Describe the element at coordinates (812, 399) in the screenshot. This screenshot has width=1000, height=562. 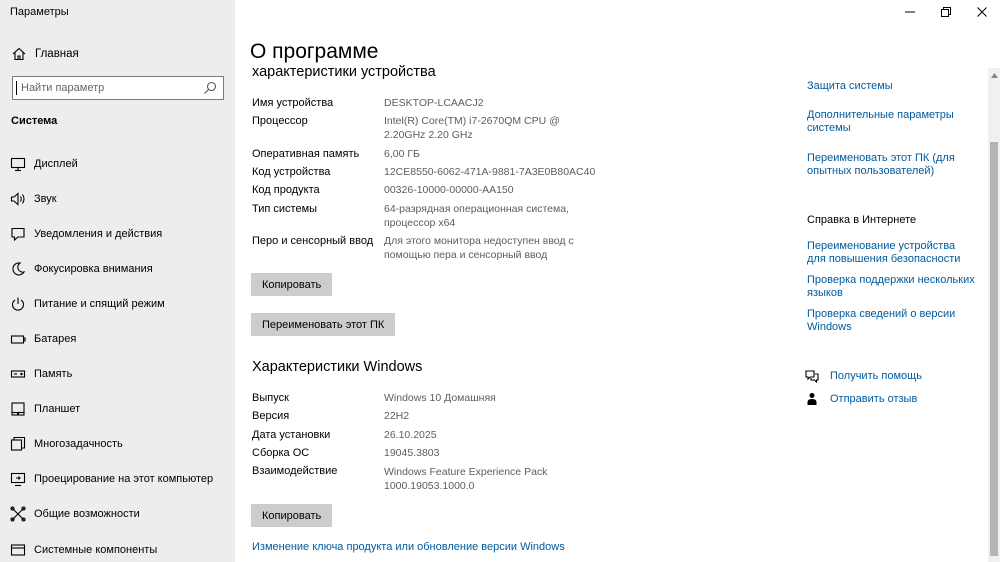
I see `feedback-icon` at that location.